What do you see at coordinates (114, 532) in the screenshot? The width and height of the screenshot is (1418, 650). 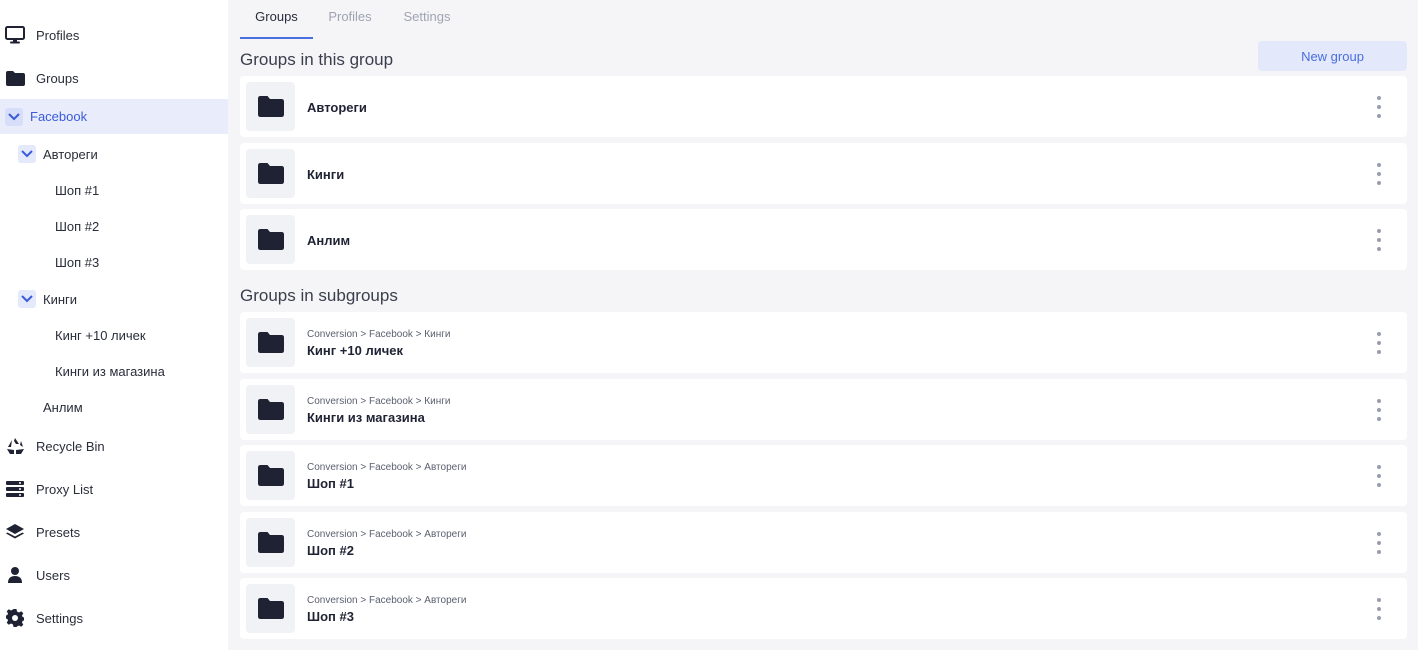 I see `sidebar-item-presets: Presets` at bounding box center [114, 532].